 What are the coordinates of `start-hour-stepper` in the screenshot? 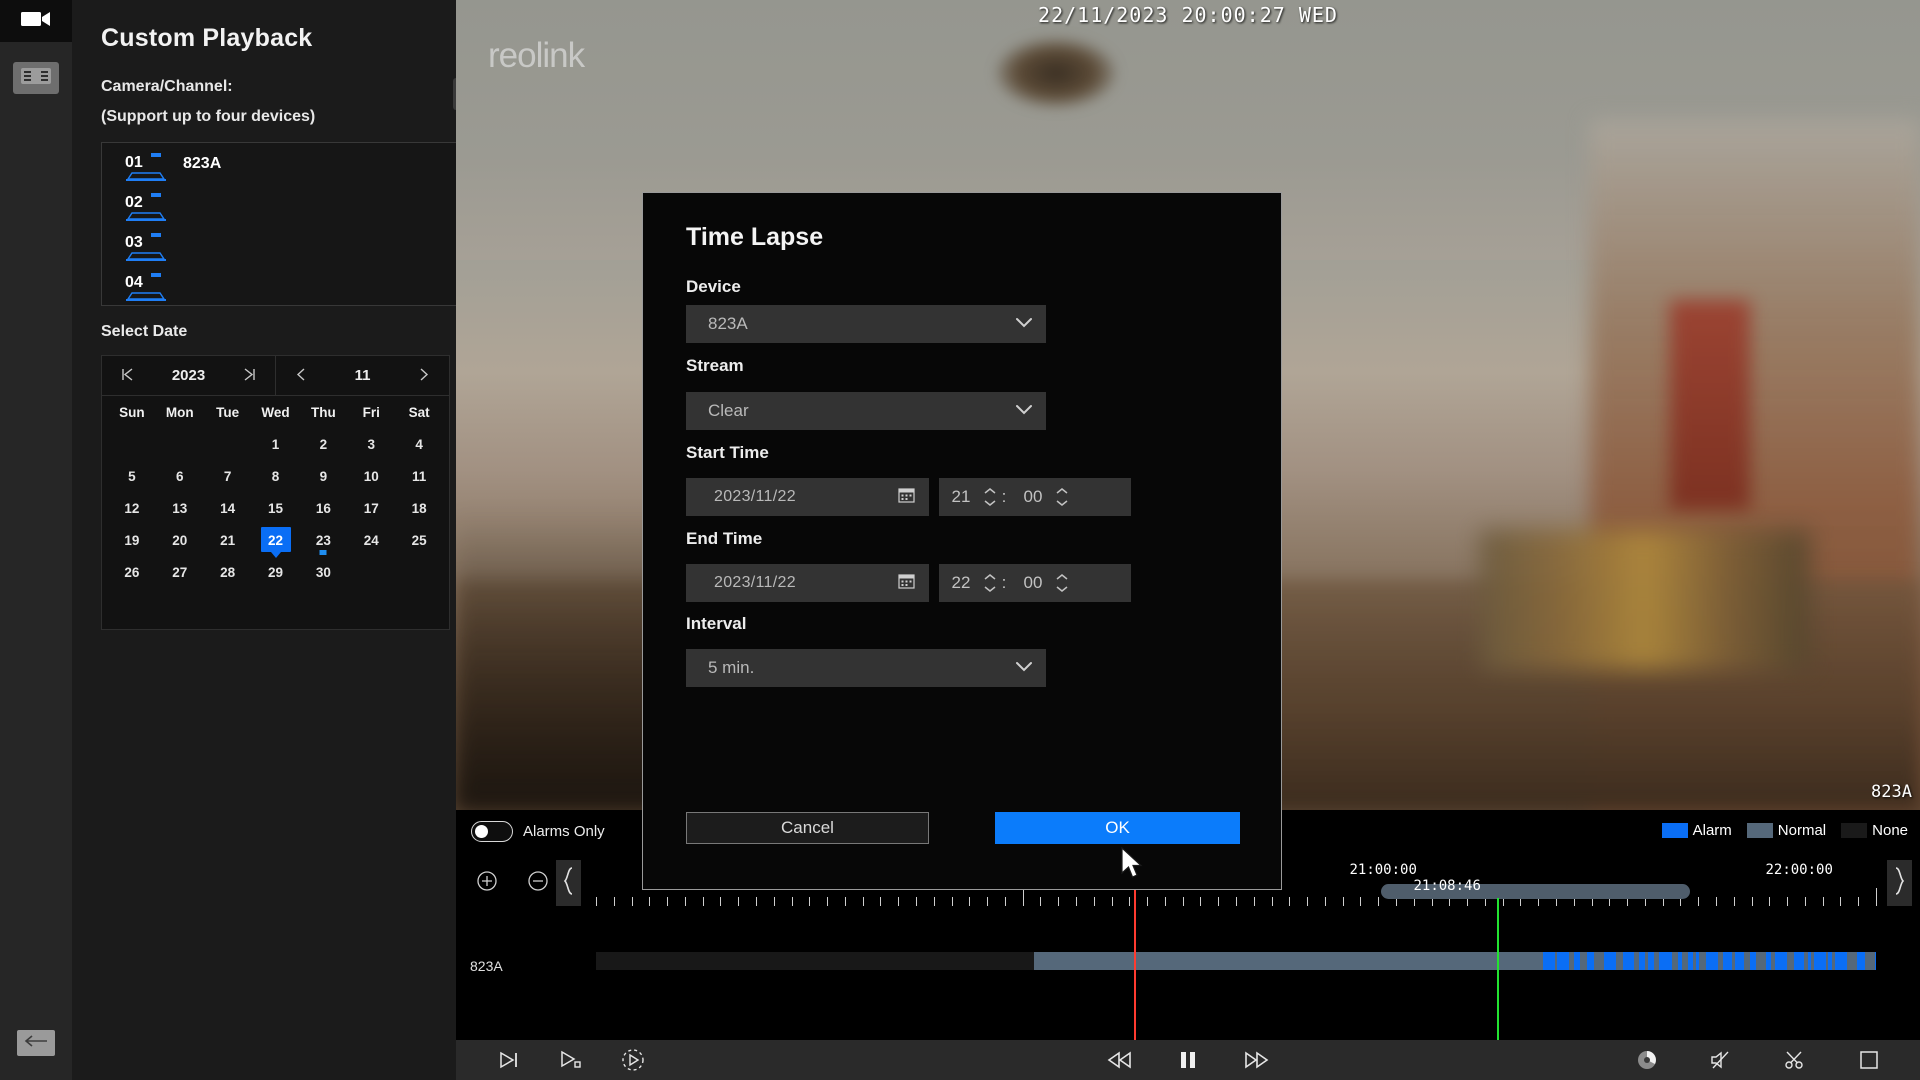 It's located at (990, 497).